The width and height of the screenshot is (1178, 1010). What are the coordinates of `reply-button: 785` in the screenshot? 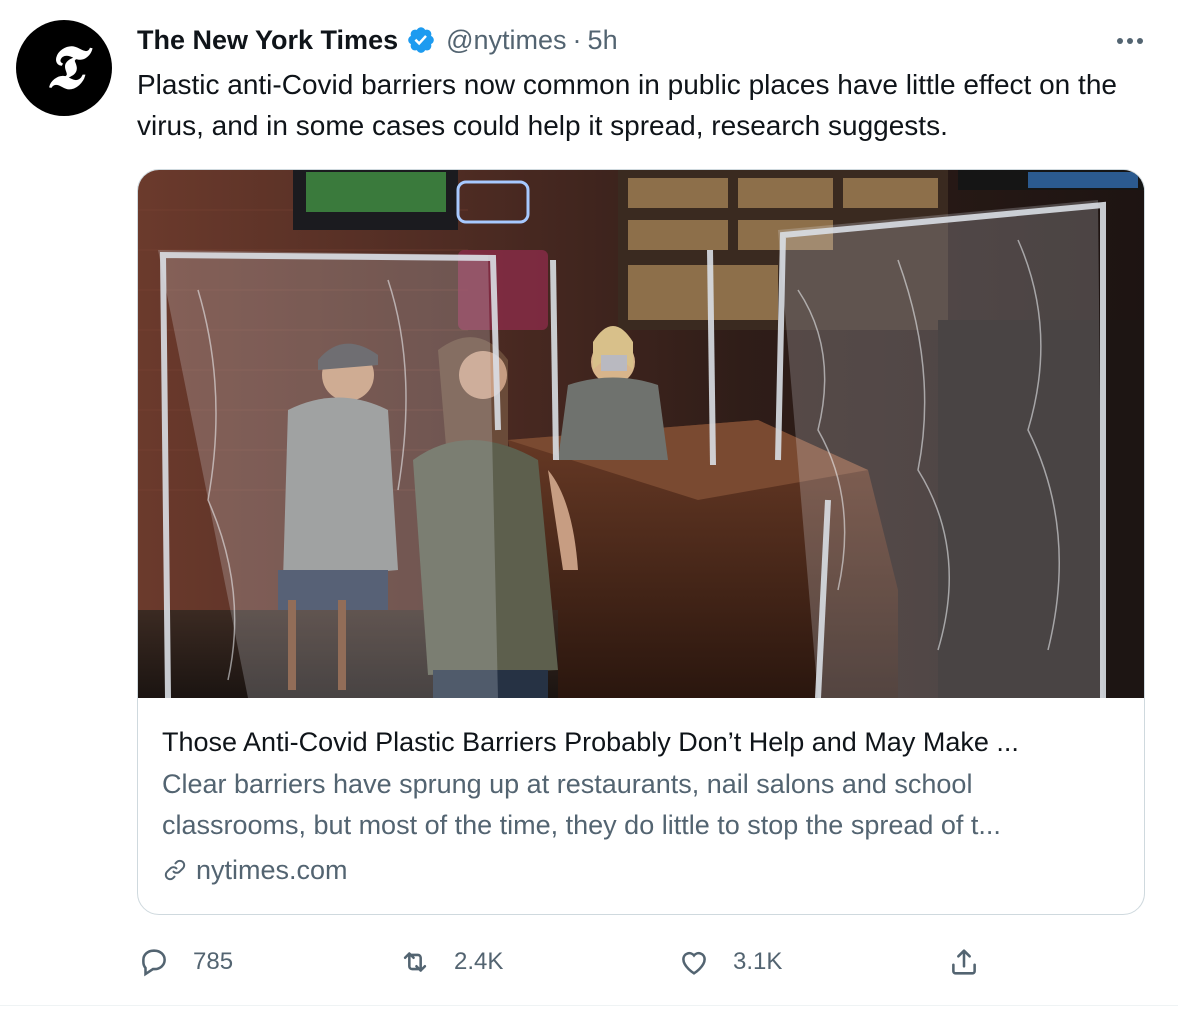 It's located at (185, 962).